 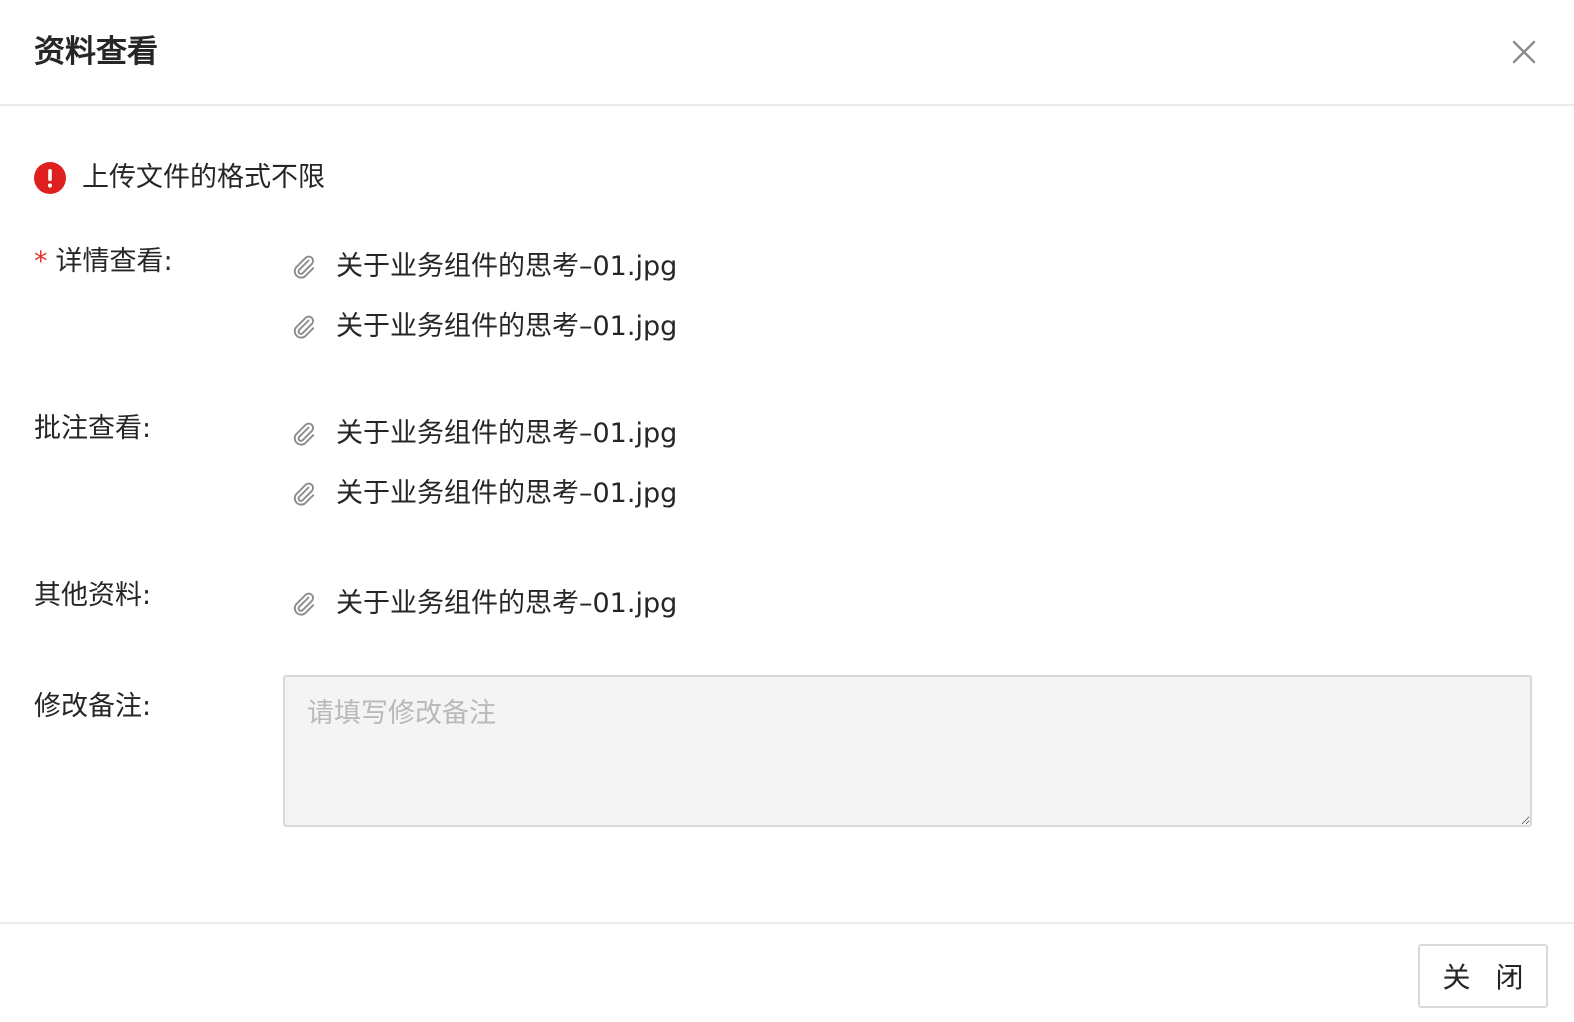 I want to click on annotation-file-2: 关于业务组件的思考–01.jpg, so click(x=483, y=494).